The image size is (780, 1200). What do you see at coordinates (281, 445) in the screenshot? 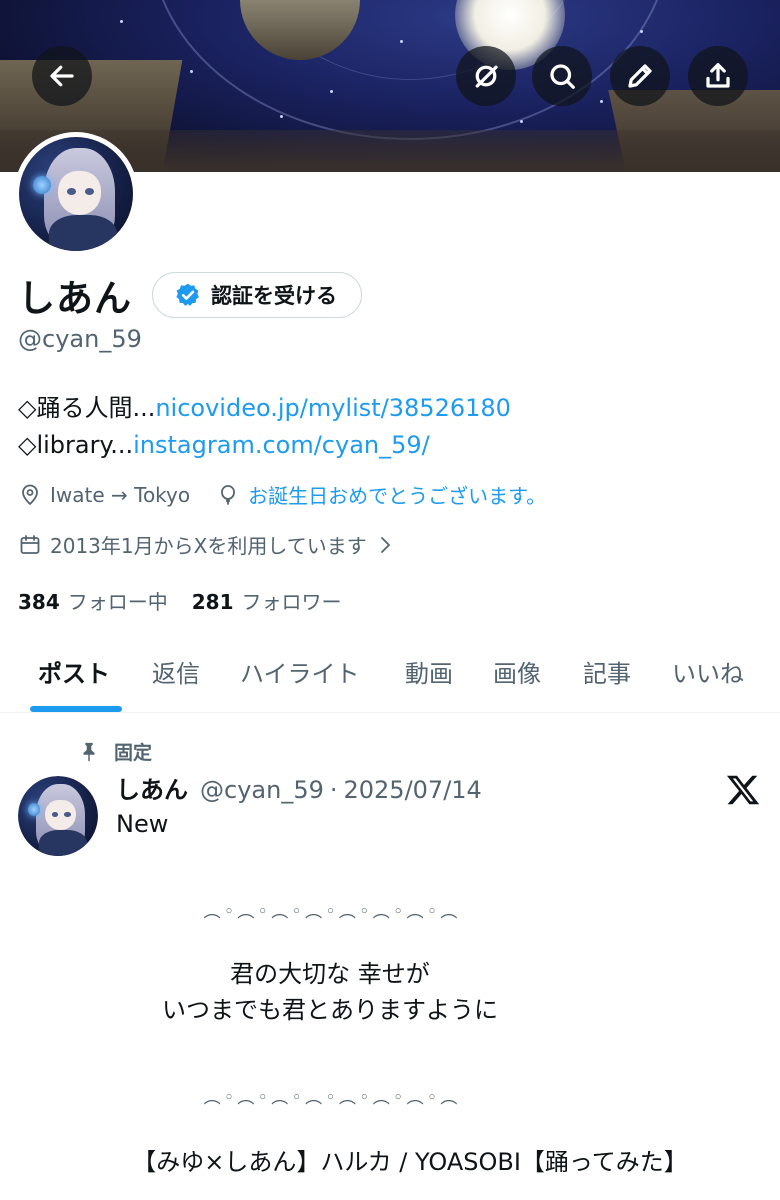
I see `bio-link-instagram: instagram.com/cyan_59/` at bounding box center [281, 445].